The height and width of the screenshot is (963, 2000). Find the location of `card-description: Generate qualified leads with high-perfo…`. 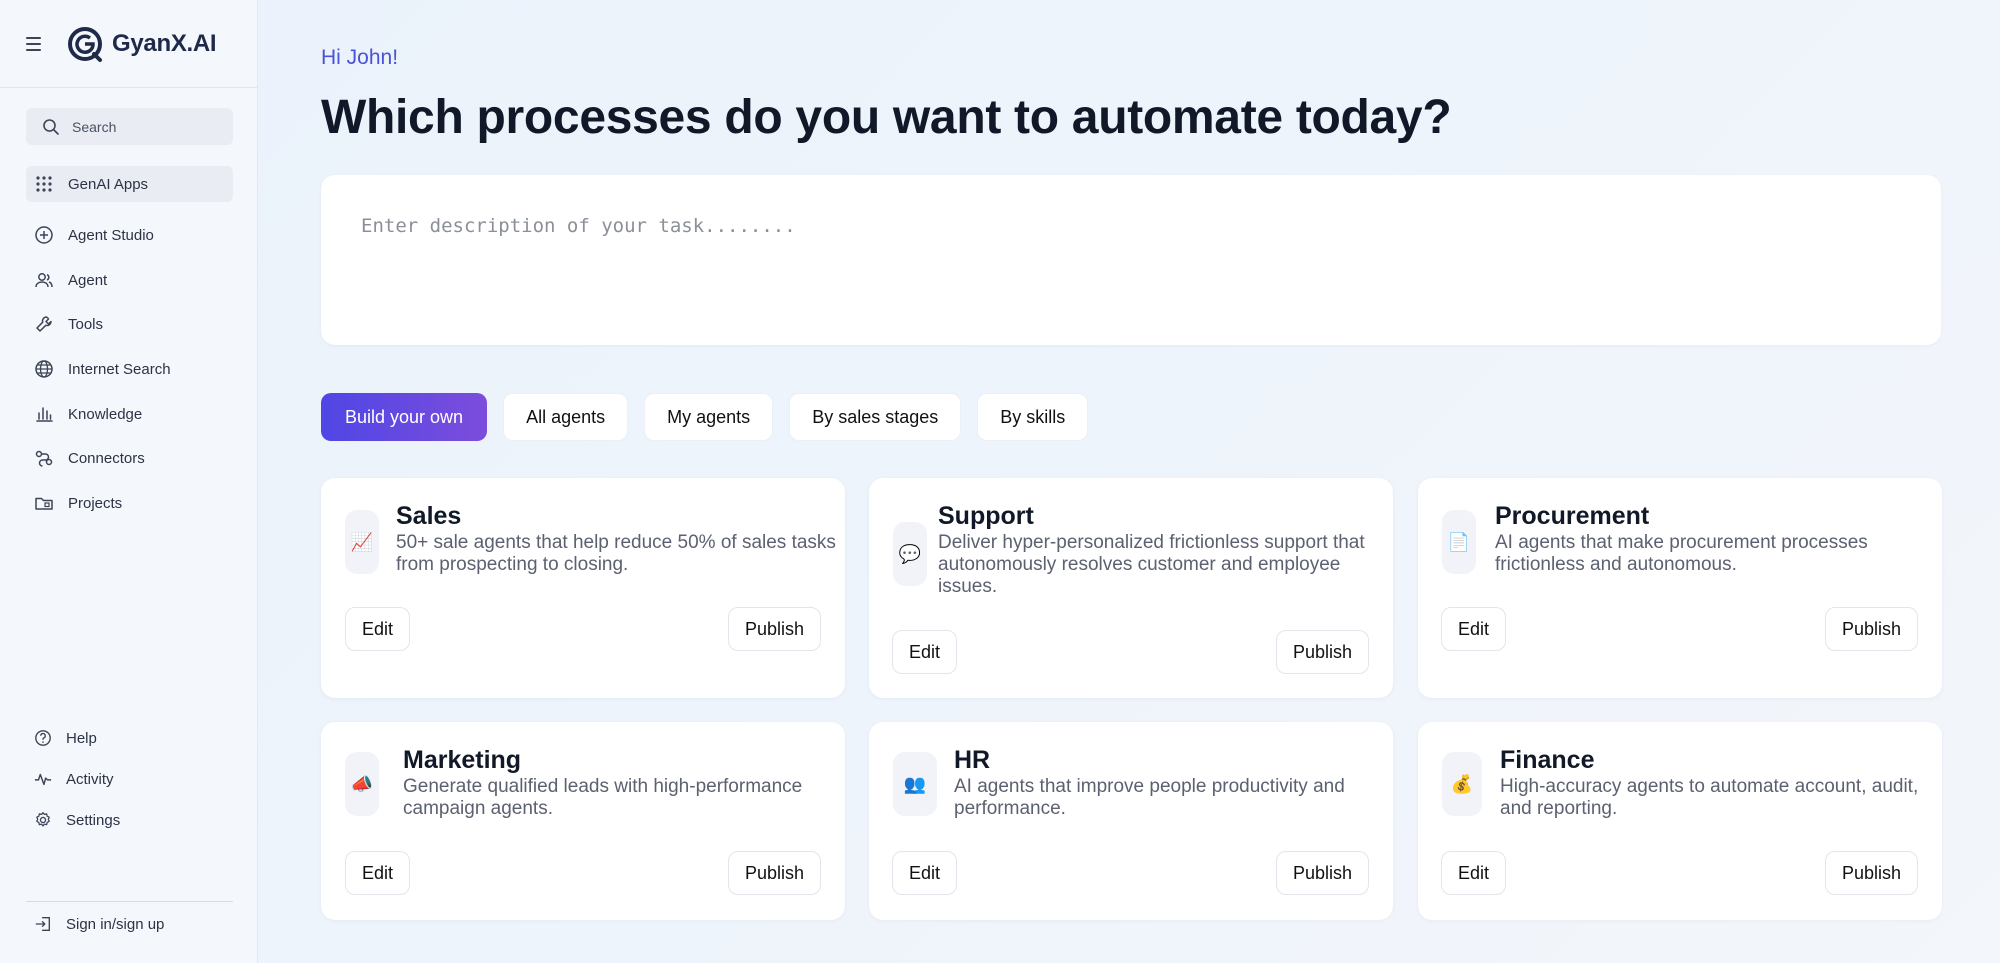

card-description: Generate qualified leads with high-perfo… is located at coordinates (603, 797).